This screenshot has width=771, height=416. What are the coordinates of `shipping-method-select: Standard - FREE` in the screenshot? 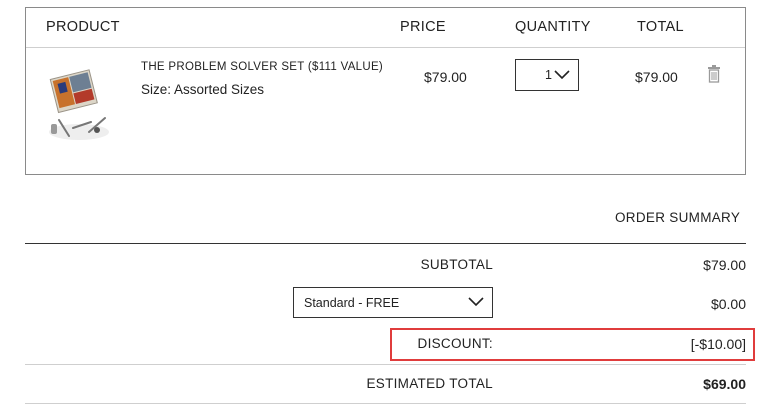 It's located at (393, 302).